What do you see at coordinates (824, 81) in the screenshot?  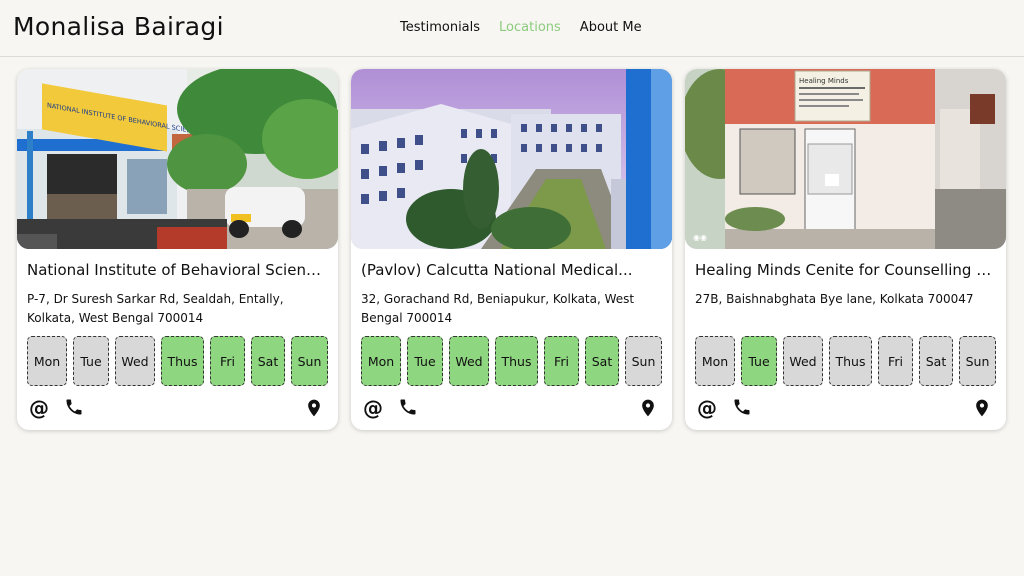 I see `photo-signboard-text: Healing Minds` at bounding box center [824, 81].